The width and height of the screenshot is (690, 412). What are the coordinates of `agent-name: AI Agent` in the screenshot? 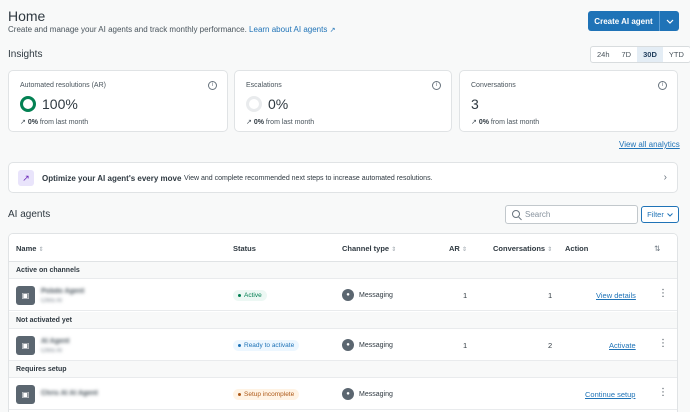 It's located at (55, 341).